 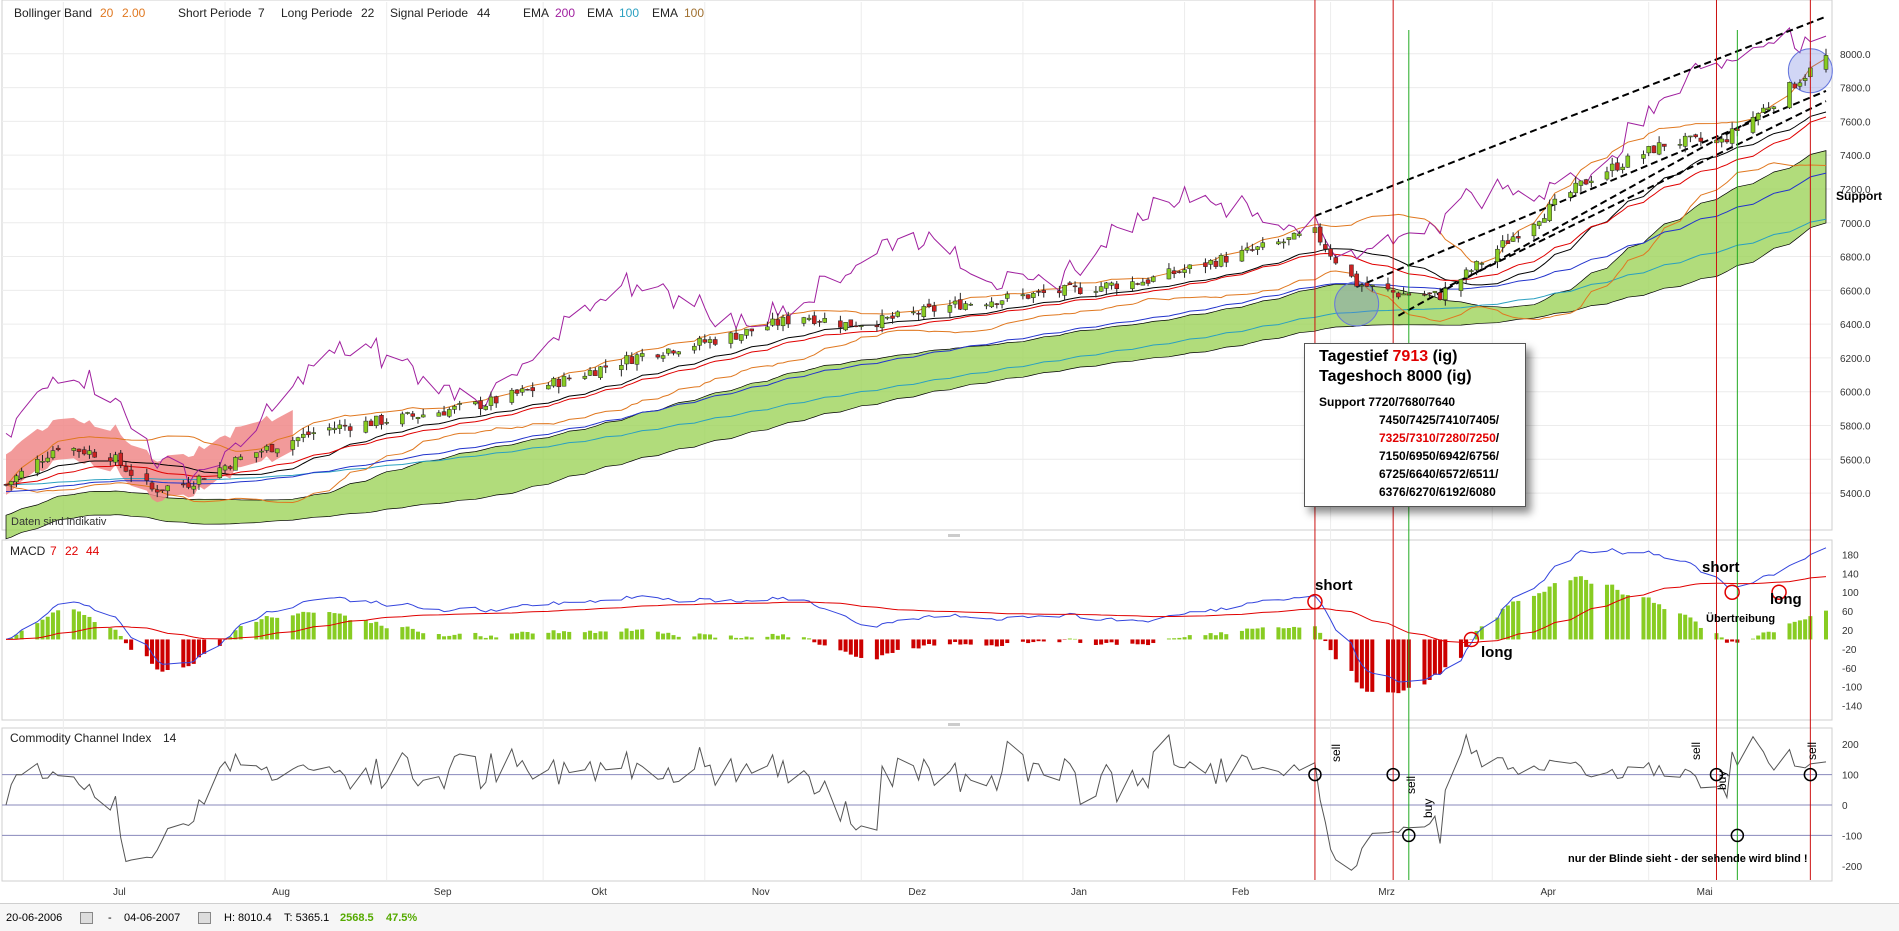 I want to click on x-tick-label: Mrz, so click(x=1386, y=892).